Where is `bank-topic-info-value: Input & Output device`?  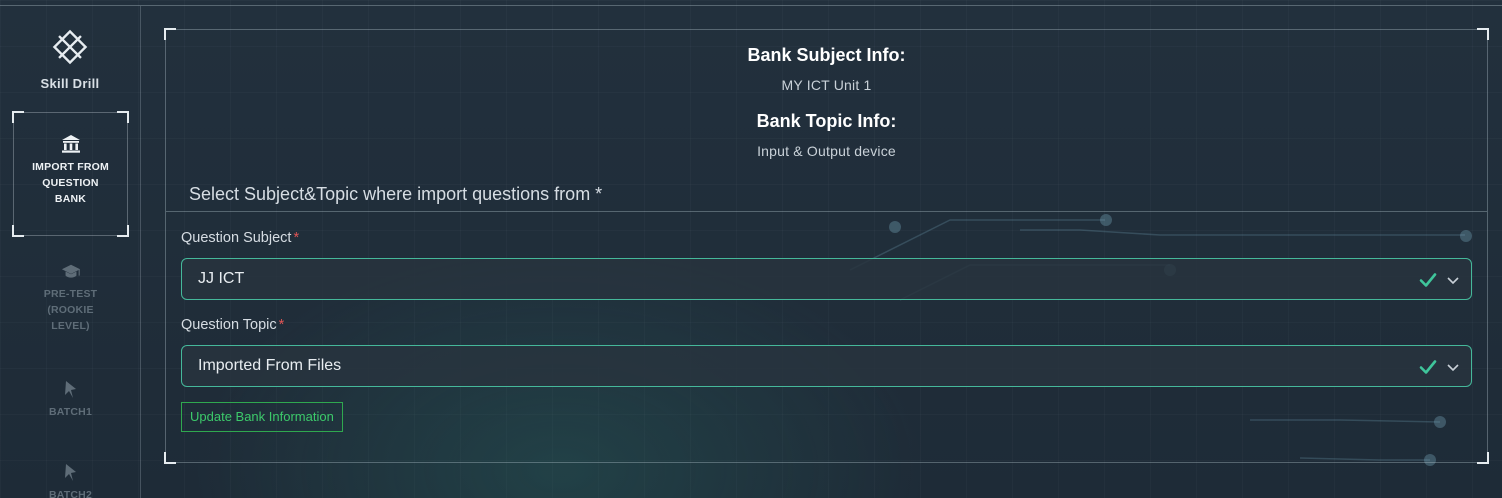
bank-topic-info-value: Input & Output device is located at coordinates (826, 151).